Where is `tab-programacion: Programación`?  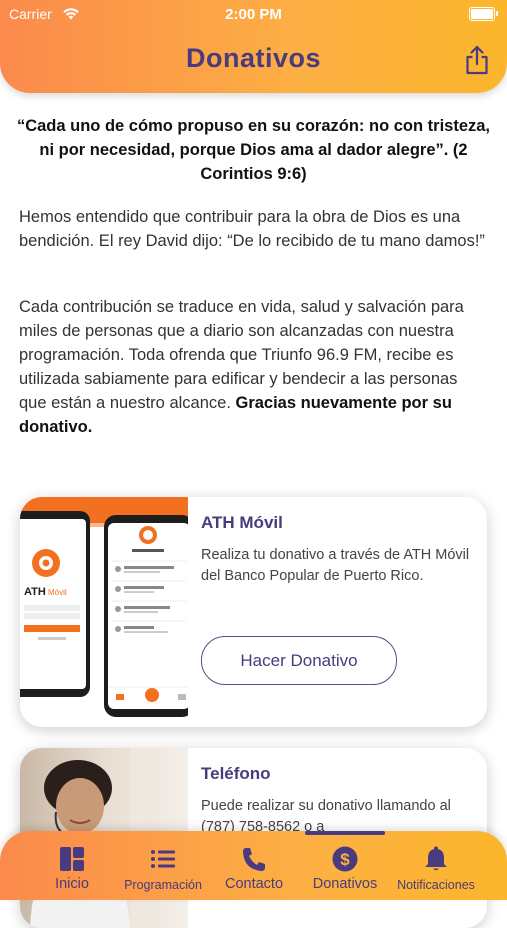 tab-programacion: Programación is located at coordinates (163, 865).